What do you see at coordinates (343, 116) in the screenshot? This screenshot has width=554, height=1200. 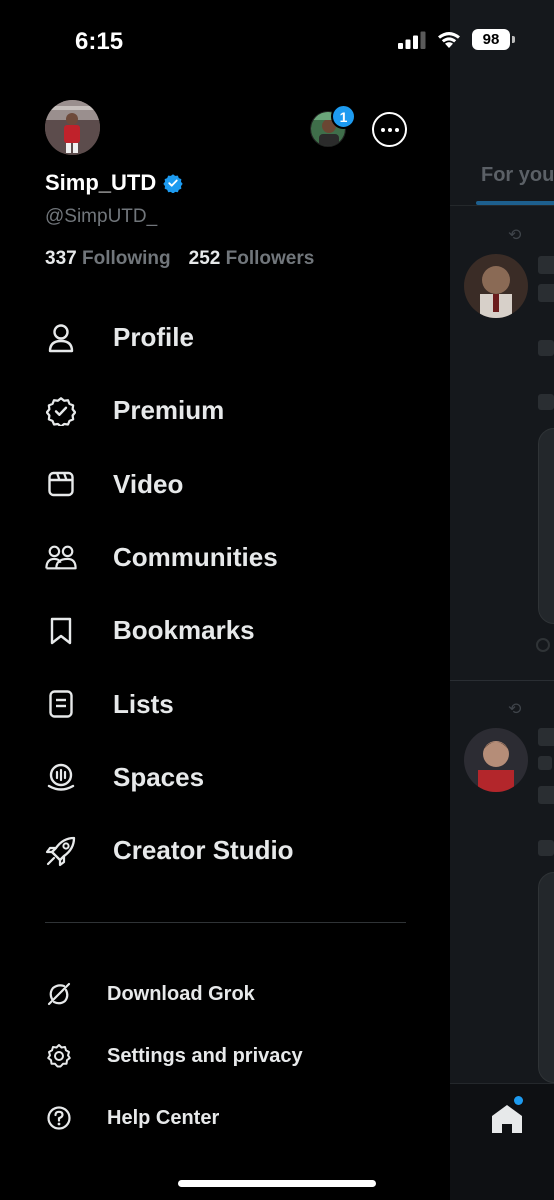 I see `account-notification-badge: 1` at bounding box center [343, 116].